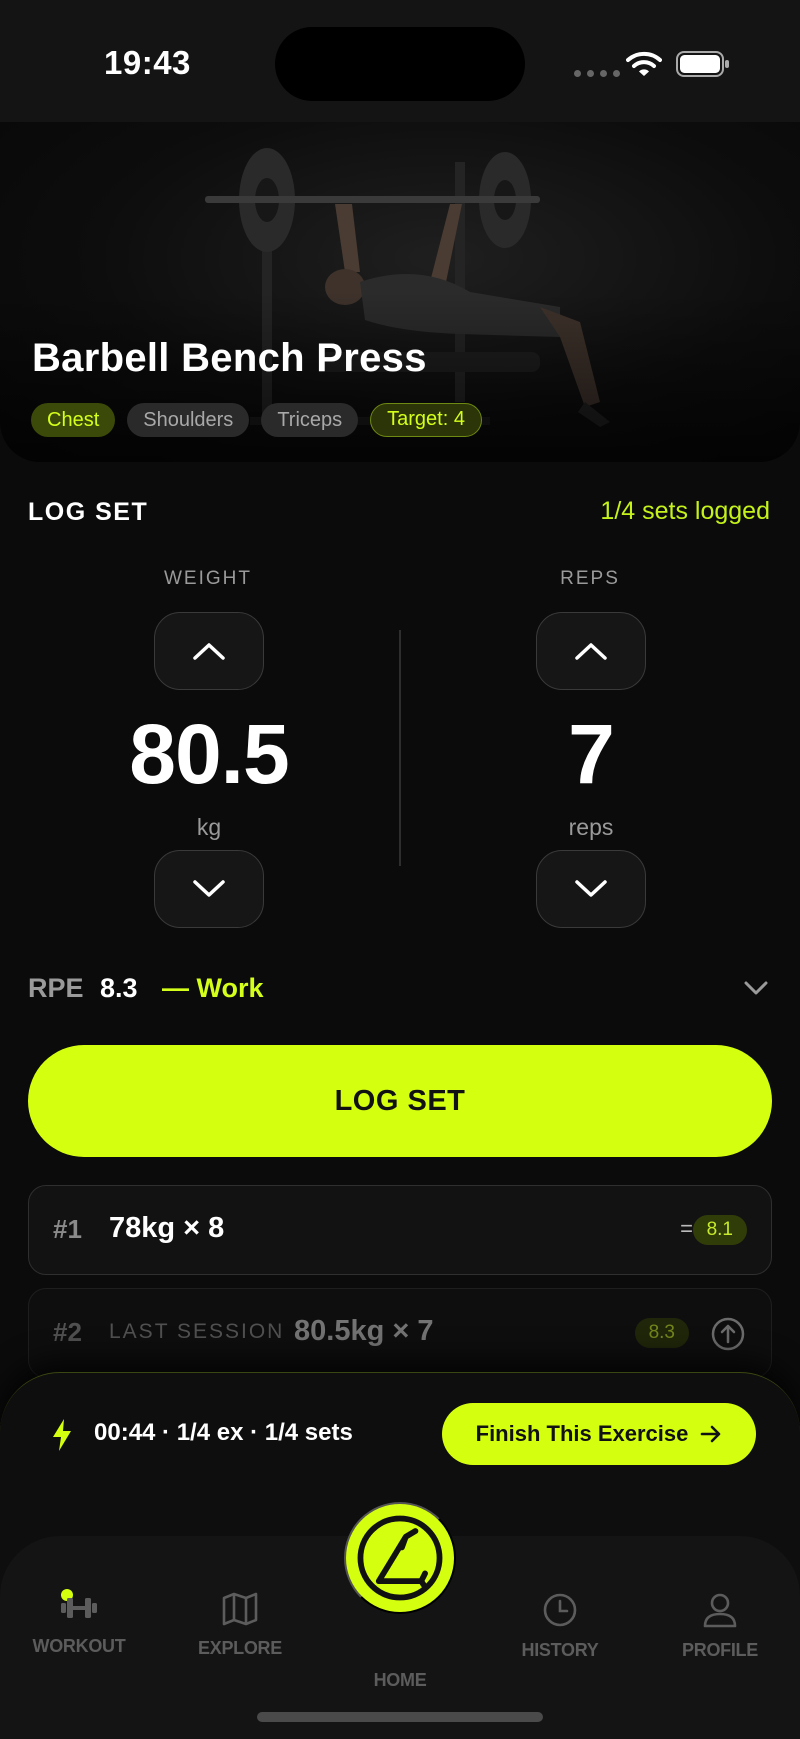  I want to click on tag-chest: Chest, so click(73, 420).